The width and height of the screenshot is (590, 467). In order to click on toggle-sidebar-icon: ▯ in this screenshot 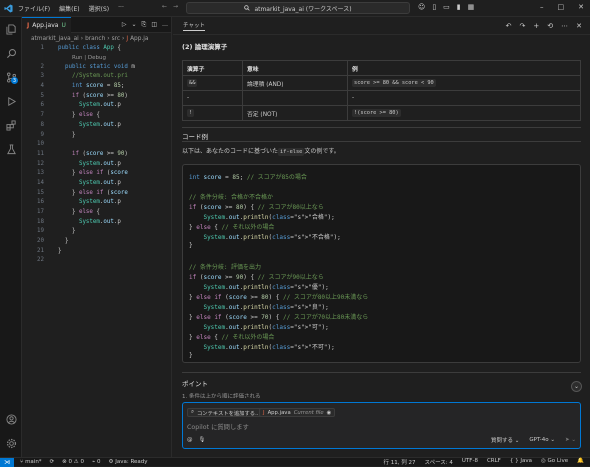, I will do `click(434, 7)`.